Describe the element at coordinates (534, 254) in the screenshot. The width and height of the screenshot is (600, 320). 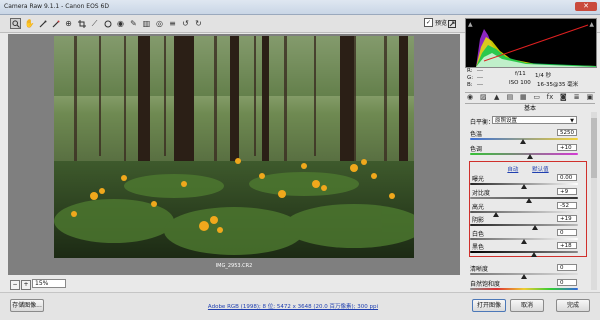
I see `blacks-slider-thumb` at that location.